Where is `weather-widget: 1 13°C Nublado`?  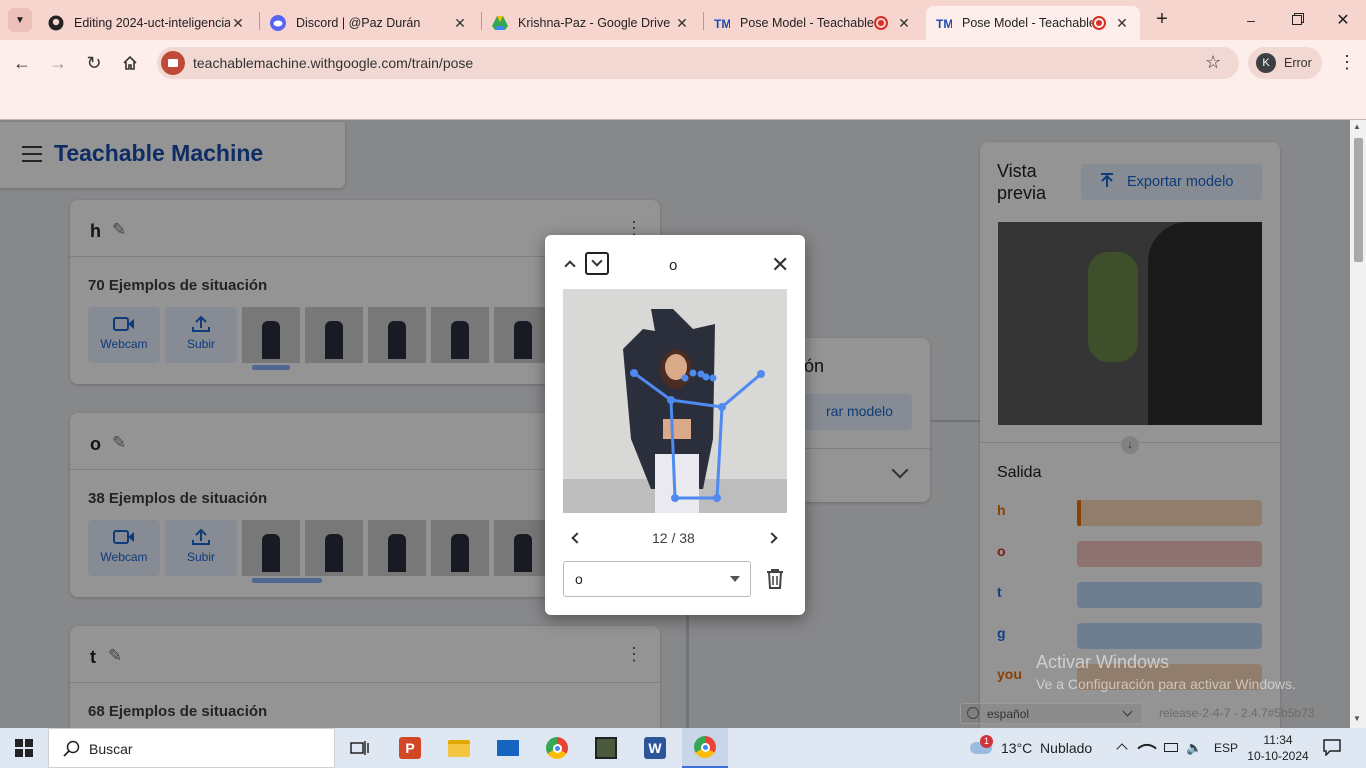
weather-widget: 1 13°C Nublado is located at coordinates (1036, 748).